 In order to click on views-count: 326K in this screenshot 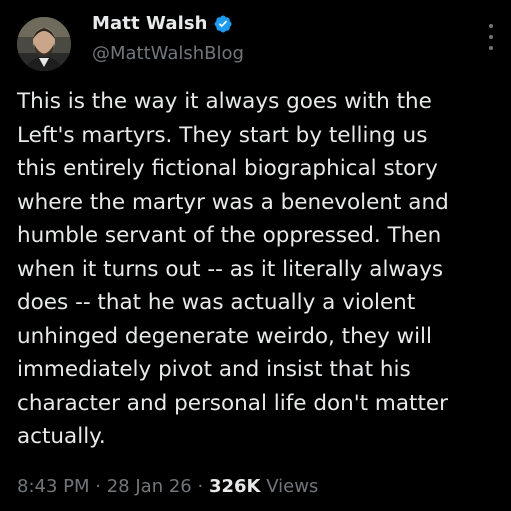, I will do `click(234, 486)`.